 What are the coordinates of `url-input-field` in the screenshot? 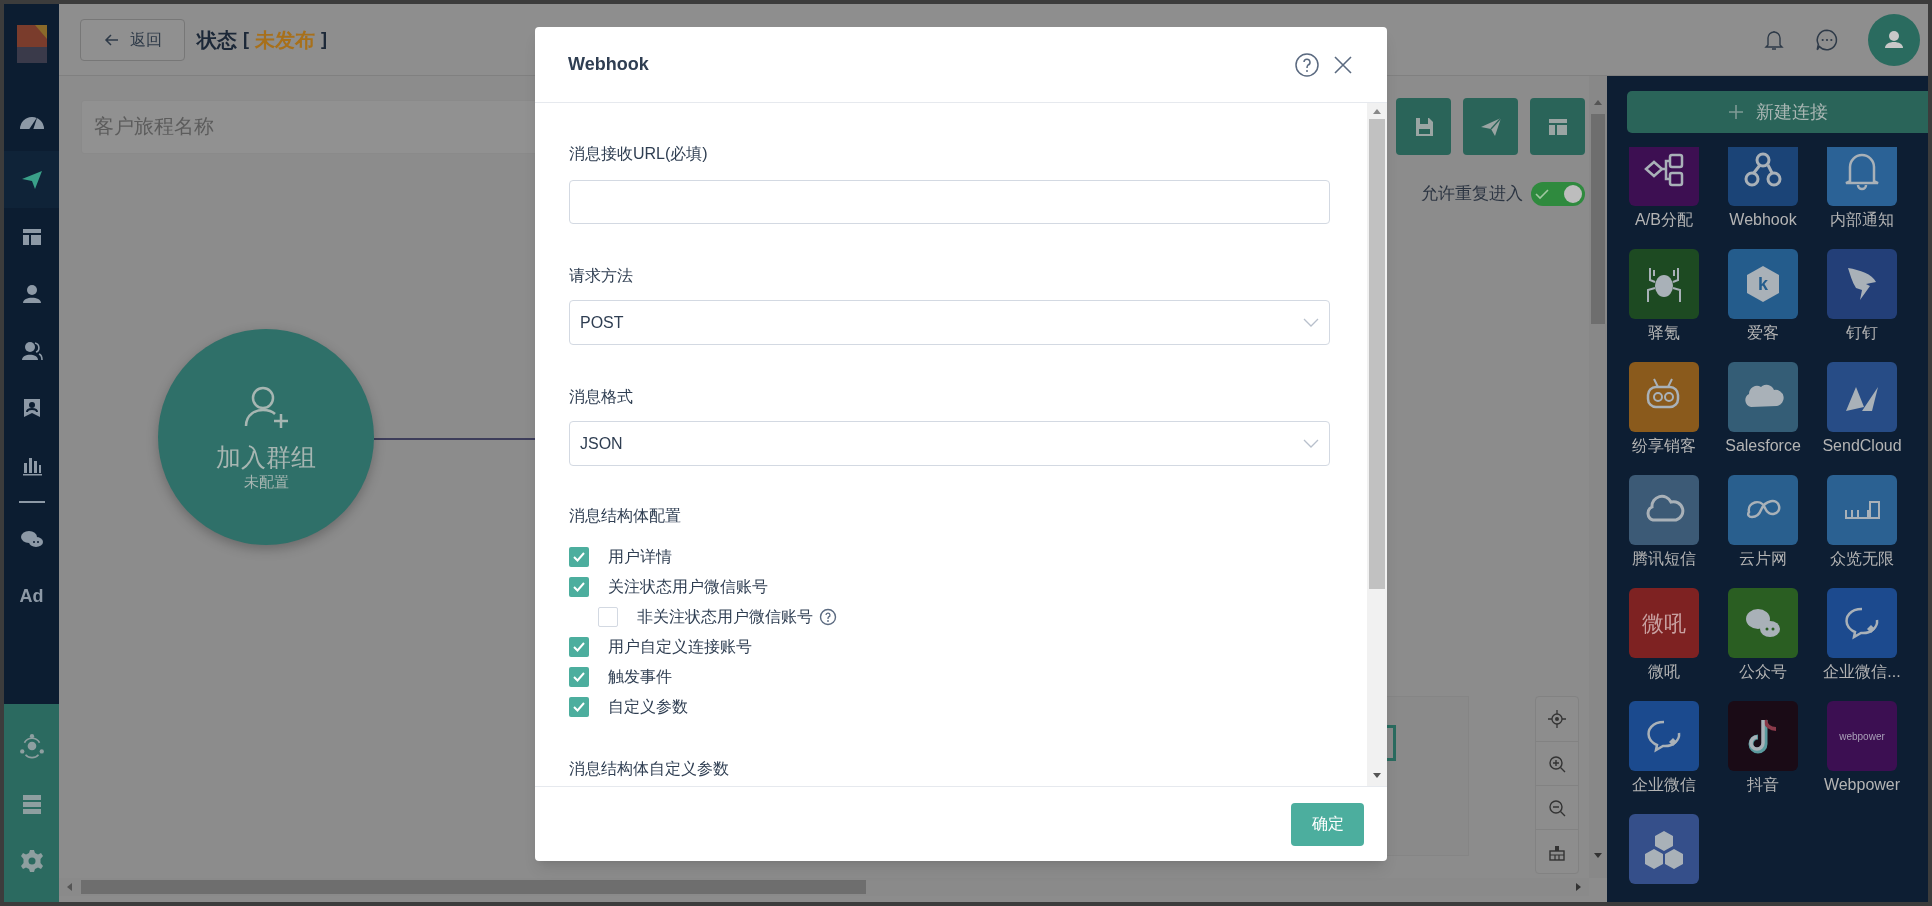 It's located at (949, 202).